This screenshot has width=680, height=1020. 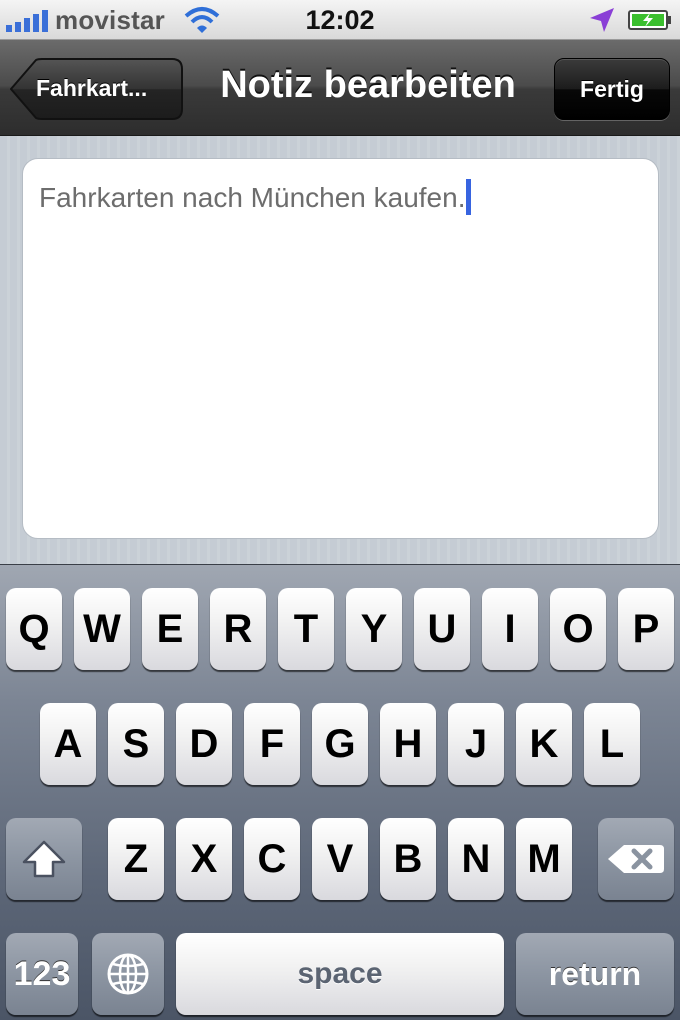 What do you see at coordinates (408, 859) in the screenshot?
I see `key-b: B` at bounding box center [408, 859].